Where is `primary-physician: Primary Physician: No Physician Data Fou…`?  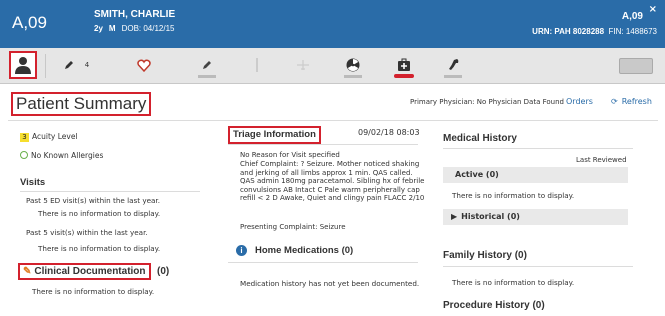
primary-physician: Primary Physician: No Physician Data Fou… is located at coordinates (487, 102).